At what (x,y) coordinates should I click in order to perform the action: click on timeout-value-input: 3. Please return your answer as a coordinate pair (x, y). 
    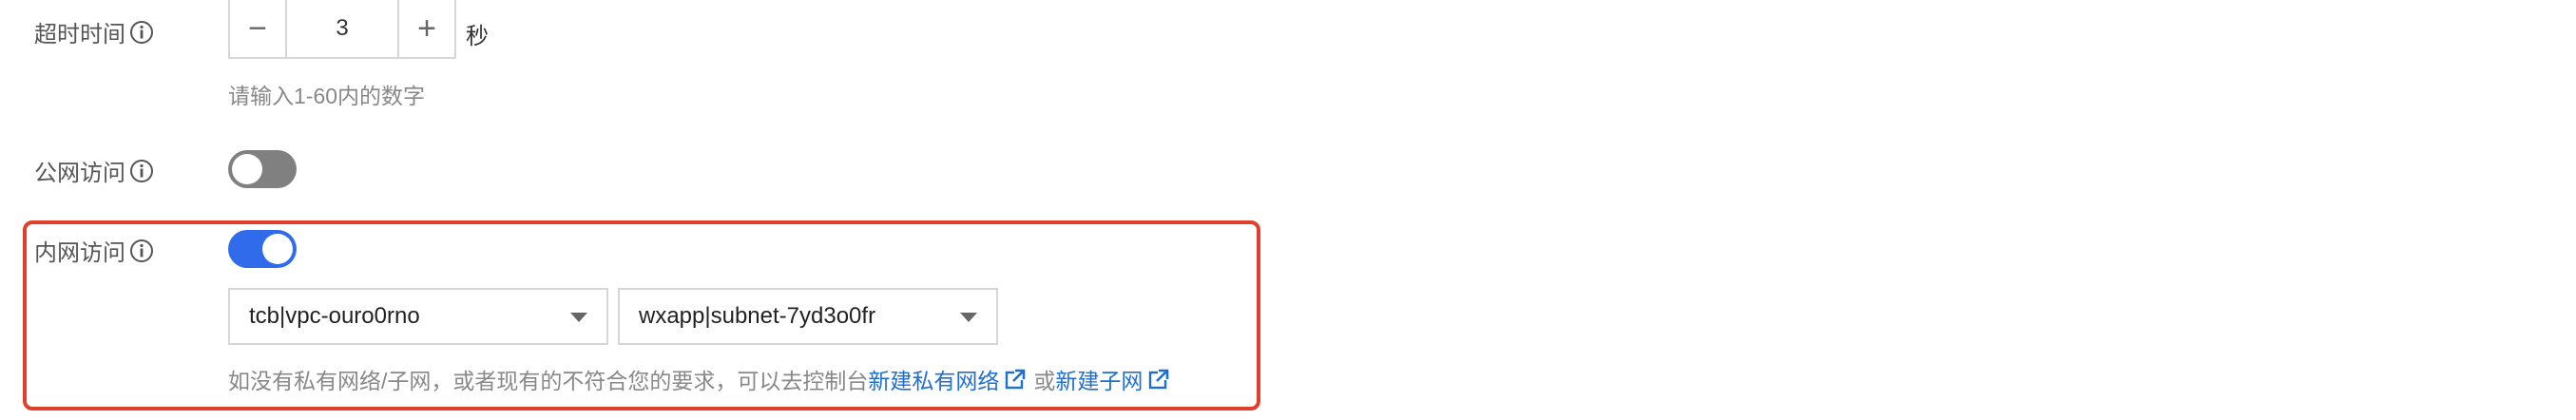
    Looking at the image, I should click on (342, 28).